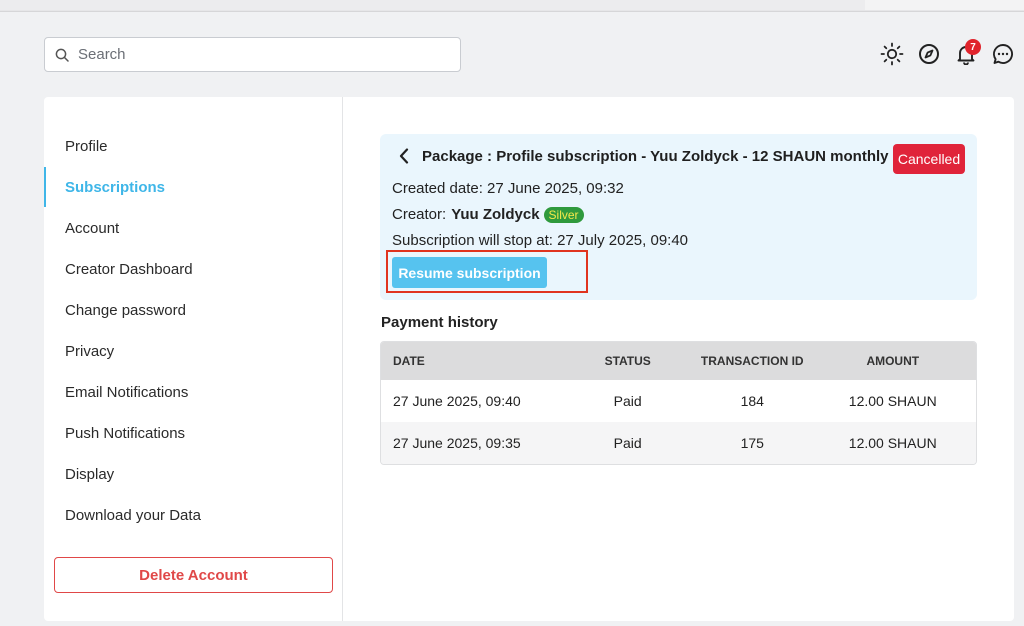 The height and width of the screenshot is (626, 1024). What do you see at coordinates (752, 401) in the screenshot?
I see `cell-transaction-id: 184` at bounding box center [752, 401].